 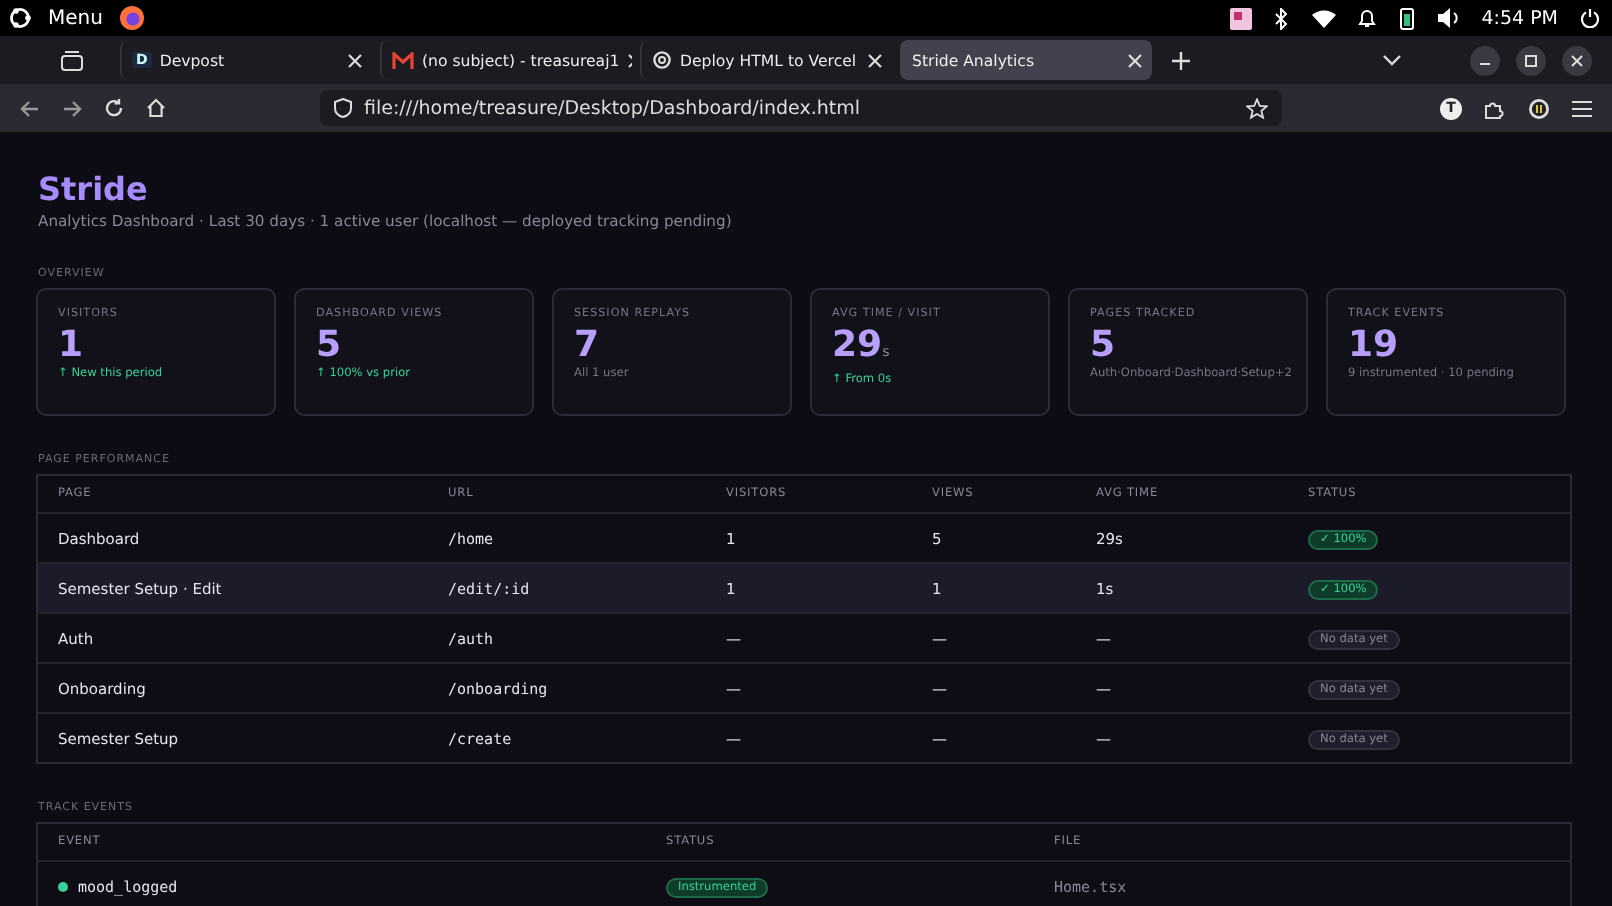 I want to click on shield-icon, so click(x=343, y=108).